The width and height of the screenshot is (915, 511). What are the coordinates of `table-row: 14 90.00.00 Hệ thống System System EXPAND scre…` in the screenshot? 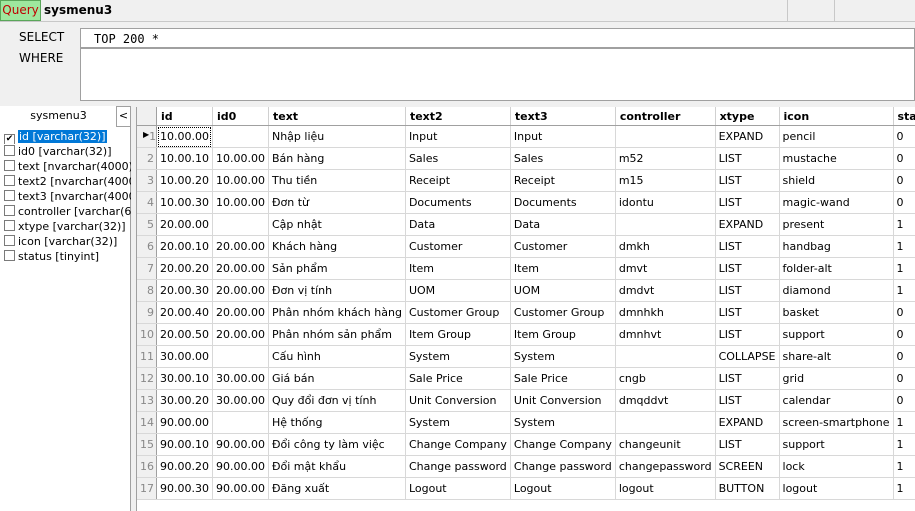 It's located at (526, 422).